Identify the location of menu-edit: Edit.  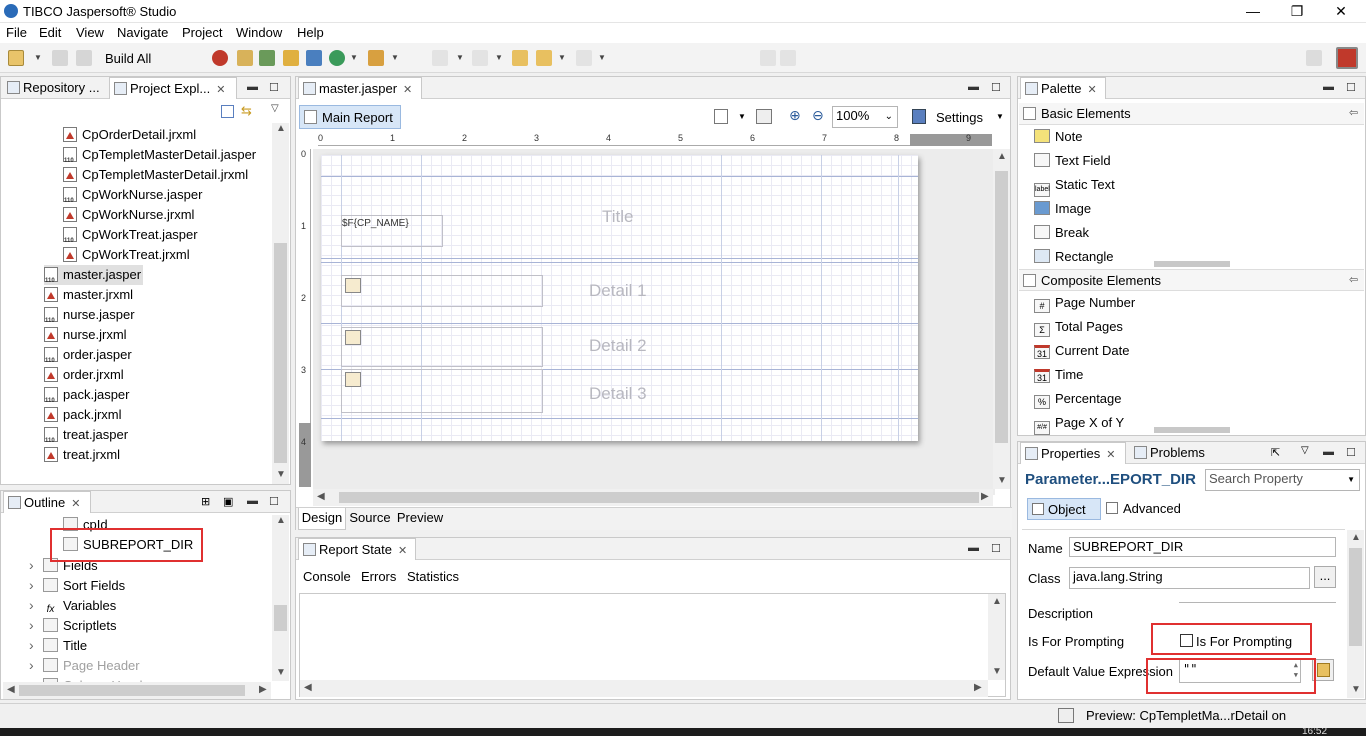
(50, 32).